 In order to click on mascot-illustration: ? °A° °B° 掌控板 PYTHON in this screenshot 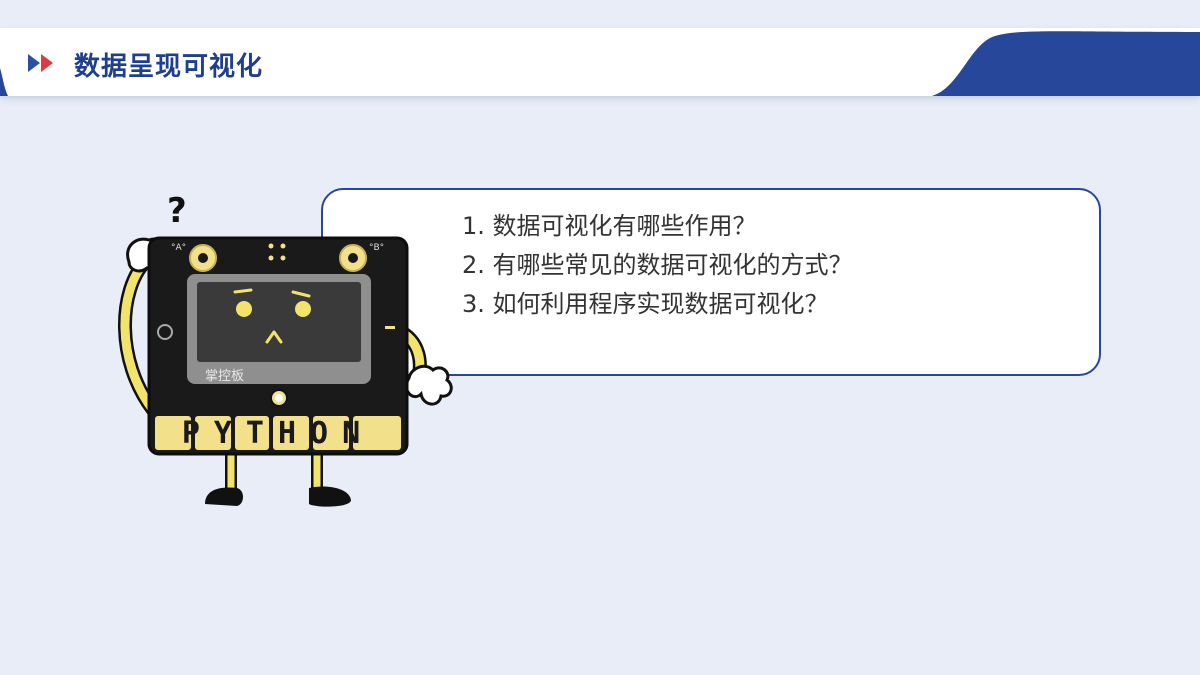, I will do `click(285, 349)`.